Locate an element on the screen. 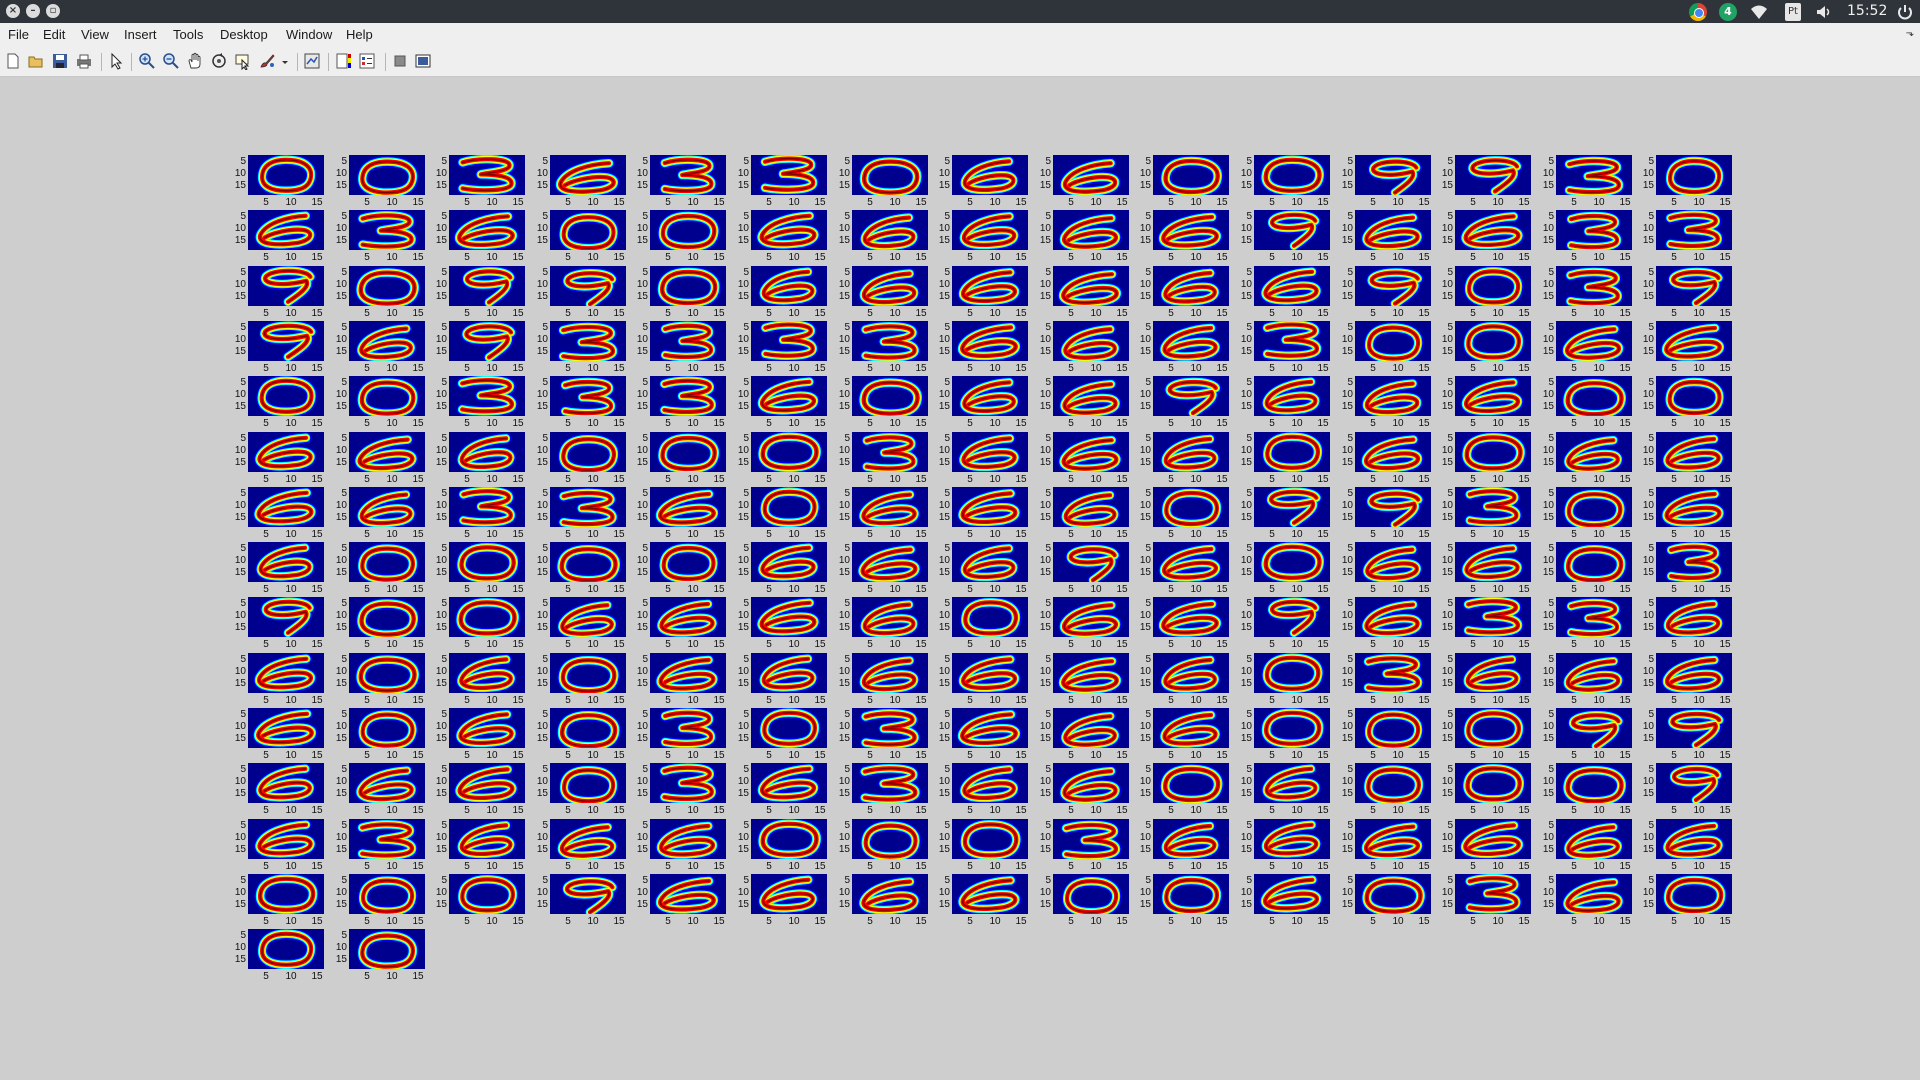 The image size is (1920, 1080). menu-view: View is located at coordinates (95, 34).